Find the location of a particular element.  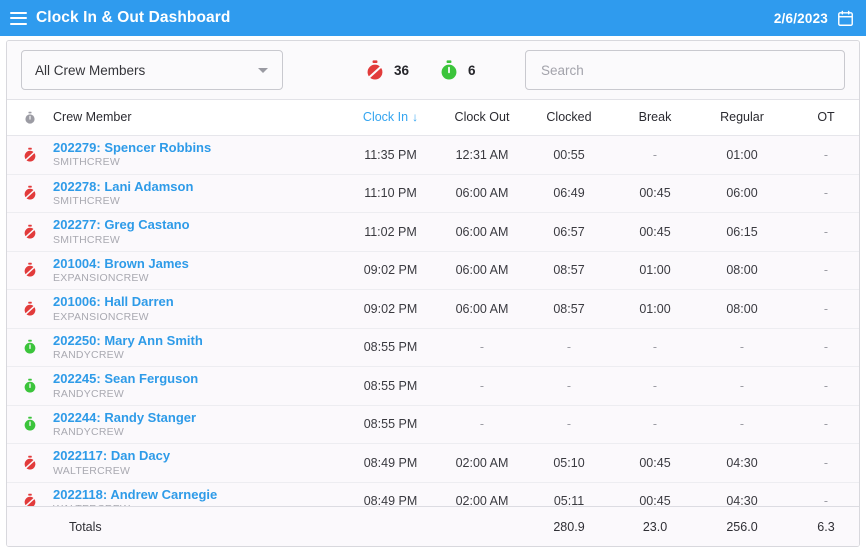

column-header-clock-out: Clock Out is located at coordinates (482, 118).